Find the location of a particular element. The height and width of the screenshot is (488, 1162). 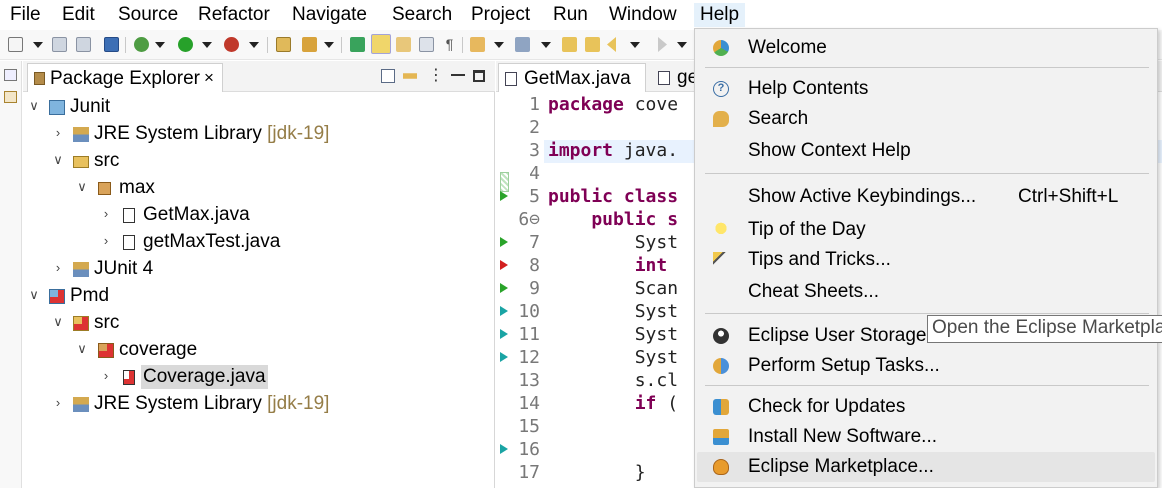

back-icon is located at coordinates (611, 44).